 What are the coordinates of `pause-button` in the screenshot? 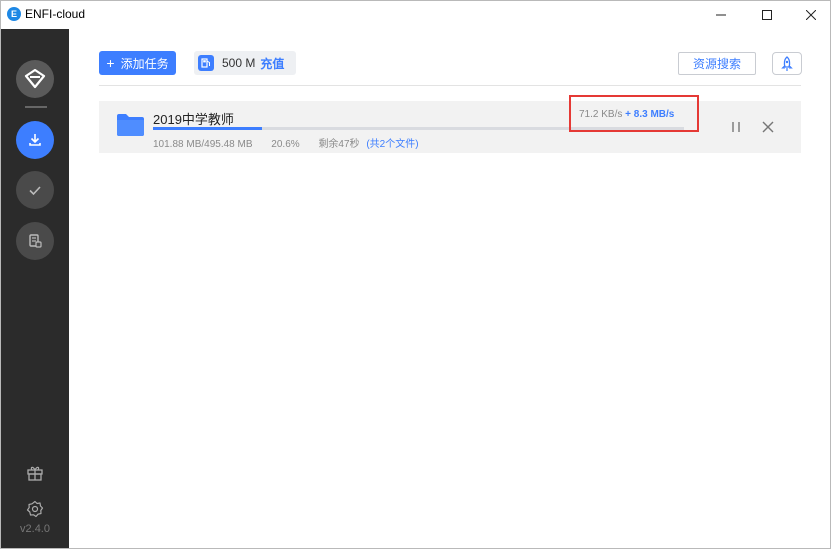 It's located at (736, 127).